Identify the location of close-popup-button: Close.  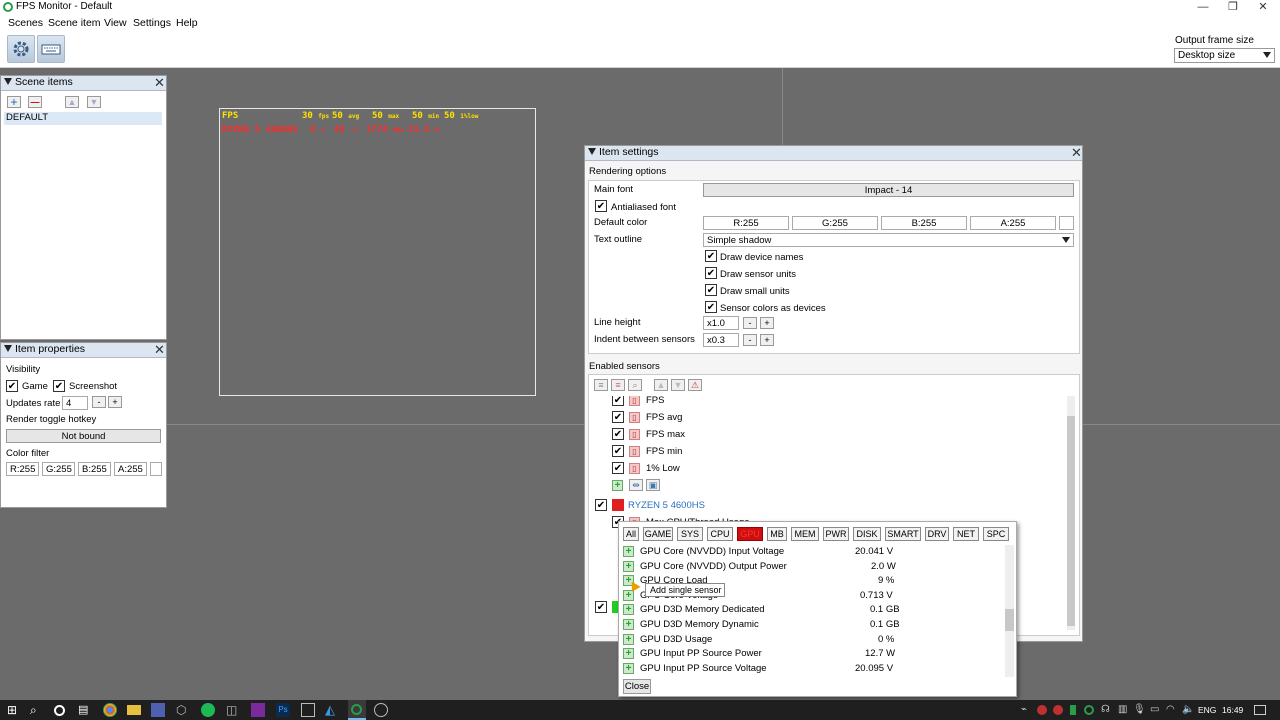
(637, 686).